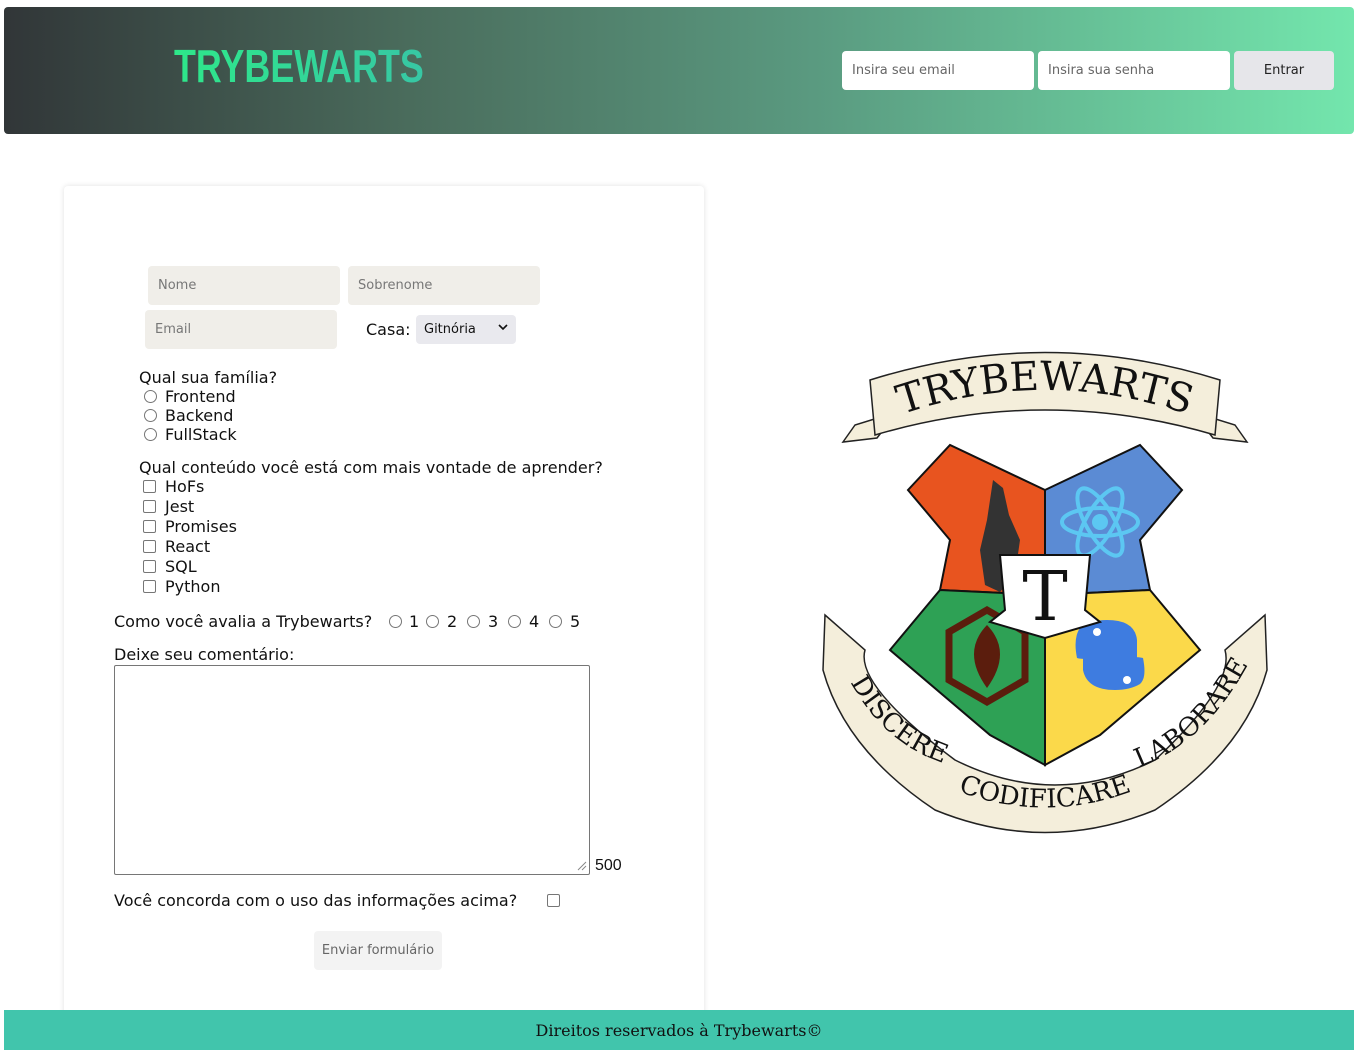 This screenshot has height=1050, width=1362. What do you see at coordinates (352, 770) in the screenshot?
I see `comment-textarea` at bounding box center [352, 770].